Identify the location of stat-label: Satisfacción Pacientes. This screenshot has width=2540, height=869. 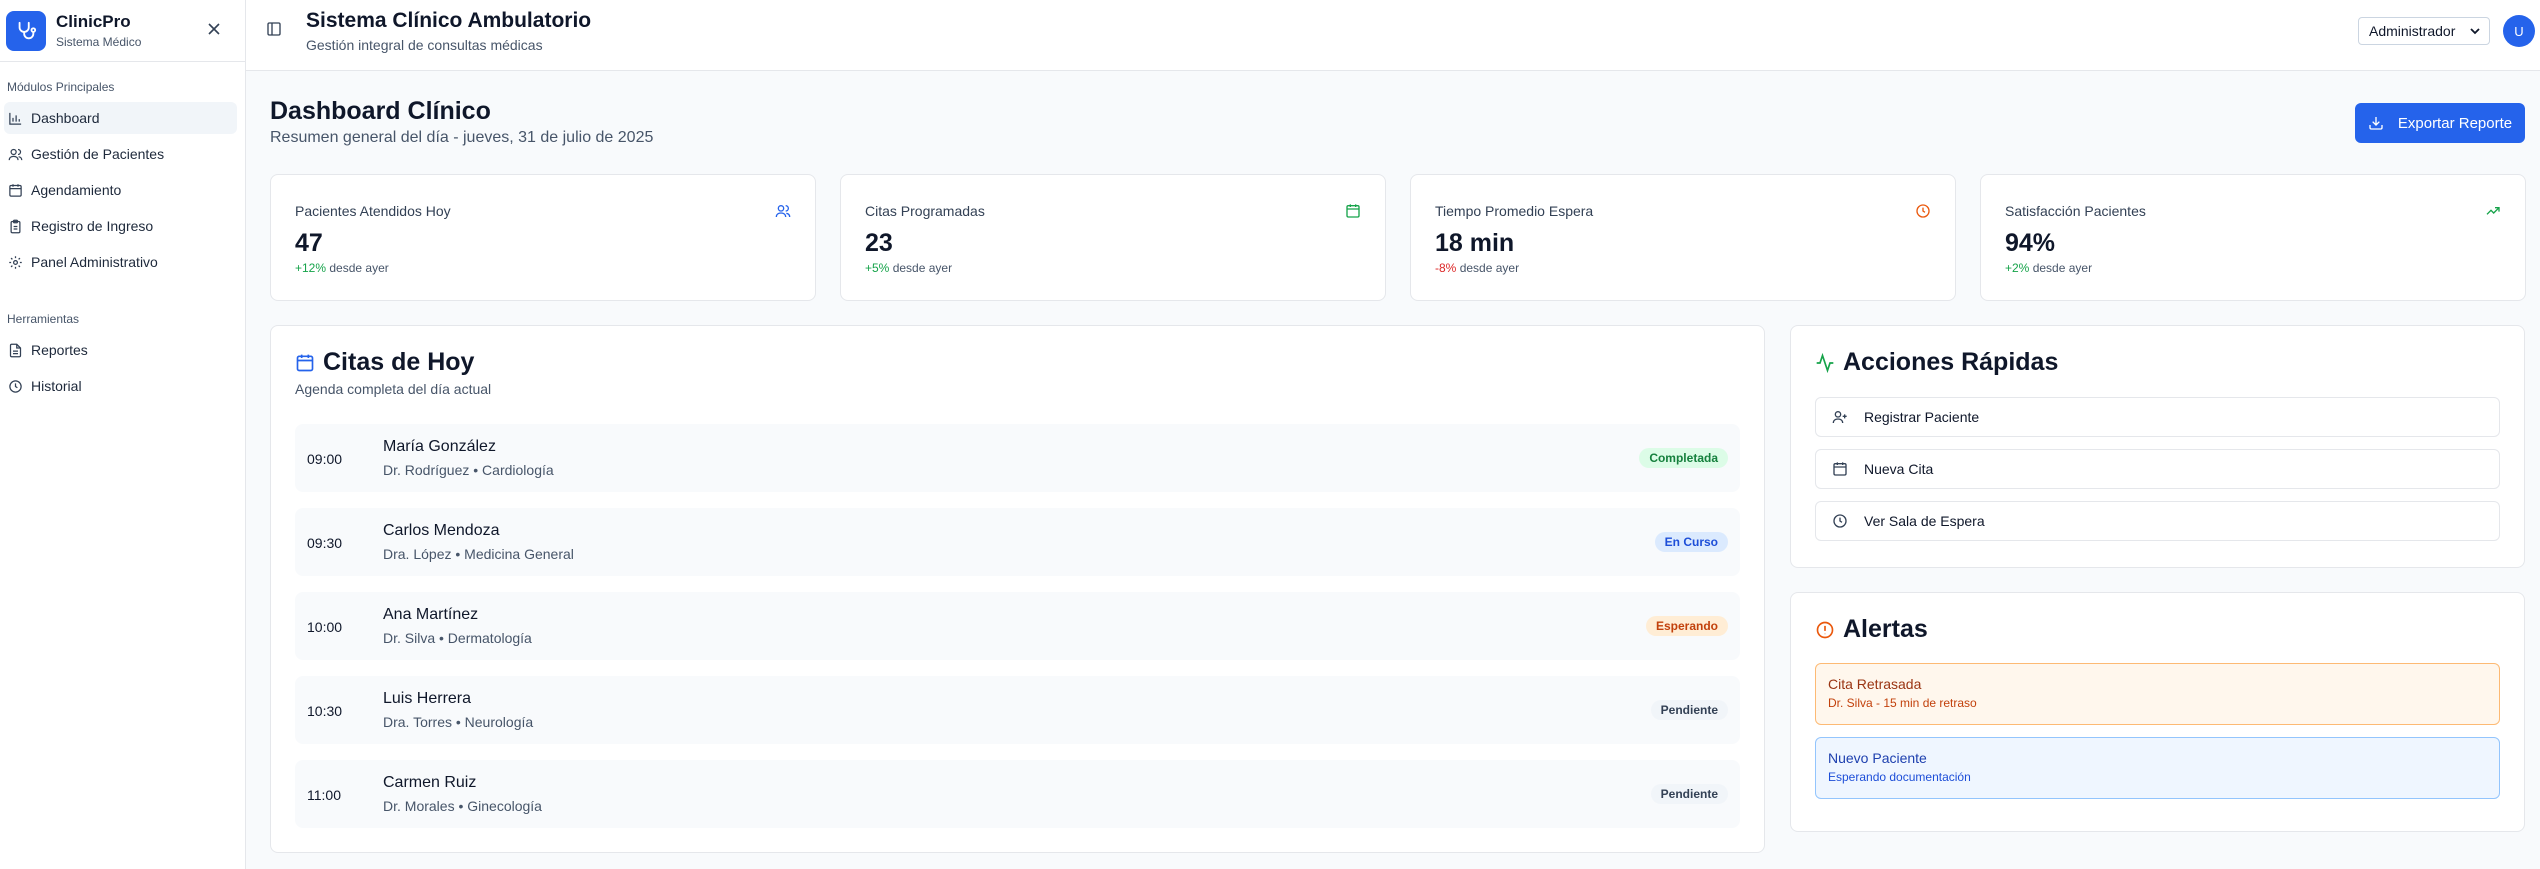
(2075, 211).